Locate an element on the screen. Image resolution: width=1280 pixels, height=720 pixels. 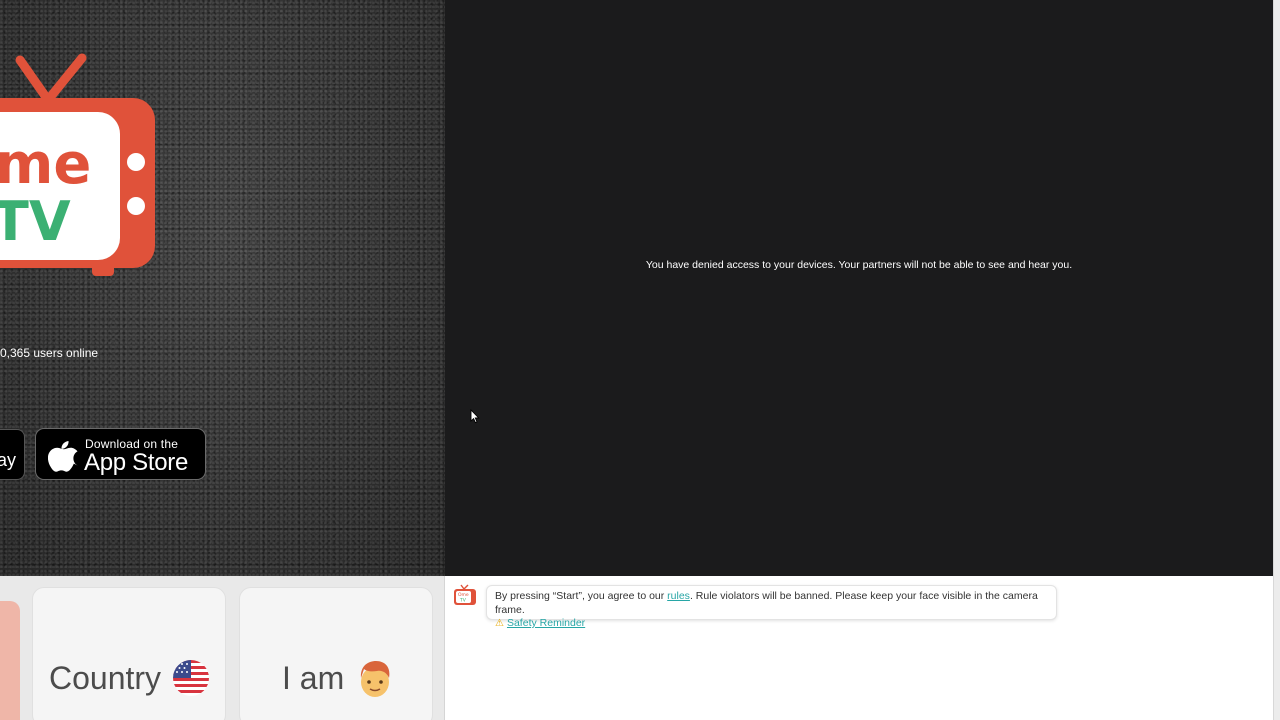
notice-prefix: By pressing “Start”, you agree to our is located at coordinates (581, 596).